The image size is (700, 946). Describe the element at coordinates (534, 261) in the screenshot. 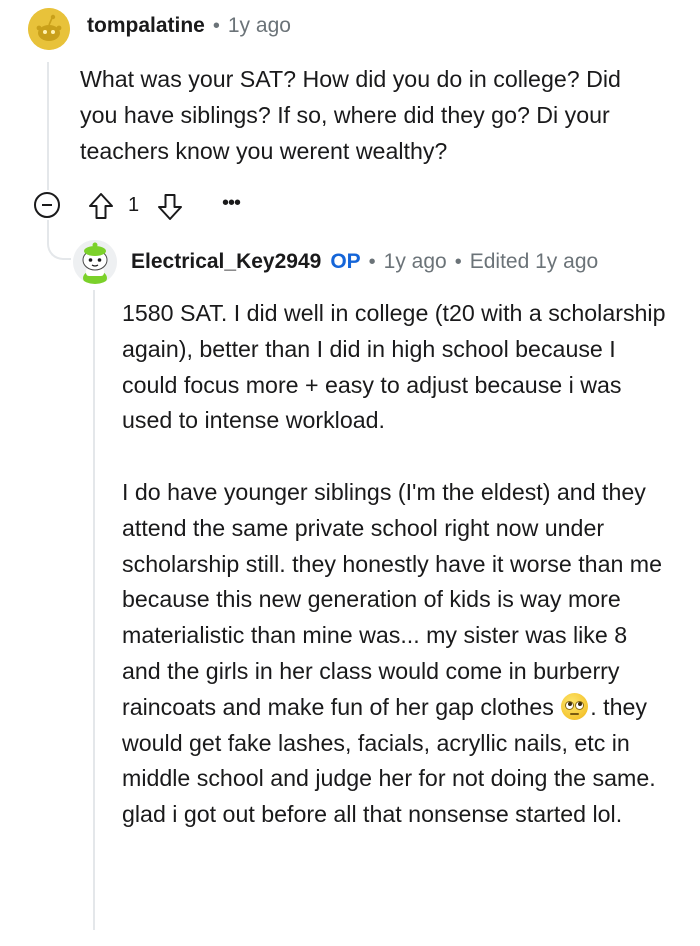

I see `edited-label: Edited 1y ago` at that location.